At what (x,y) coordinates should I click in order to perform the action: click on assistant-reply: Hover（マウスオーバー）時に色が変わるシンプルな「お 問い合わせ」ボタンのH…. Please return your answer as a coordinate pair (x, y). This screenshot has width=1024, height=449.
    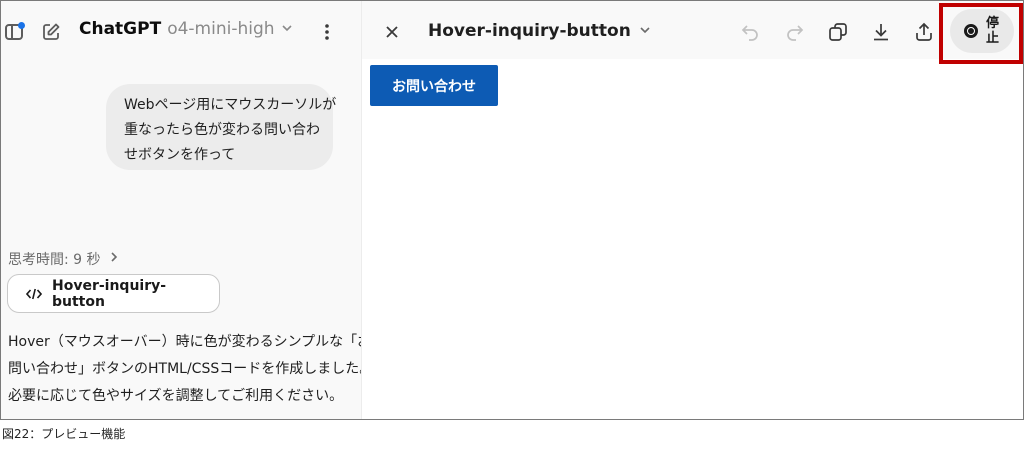
    Looking at the image, I should click on (191, 369).